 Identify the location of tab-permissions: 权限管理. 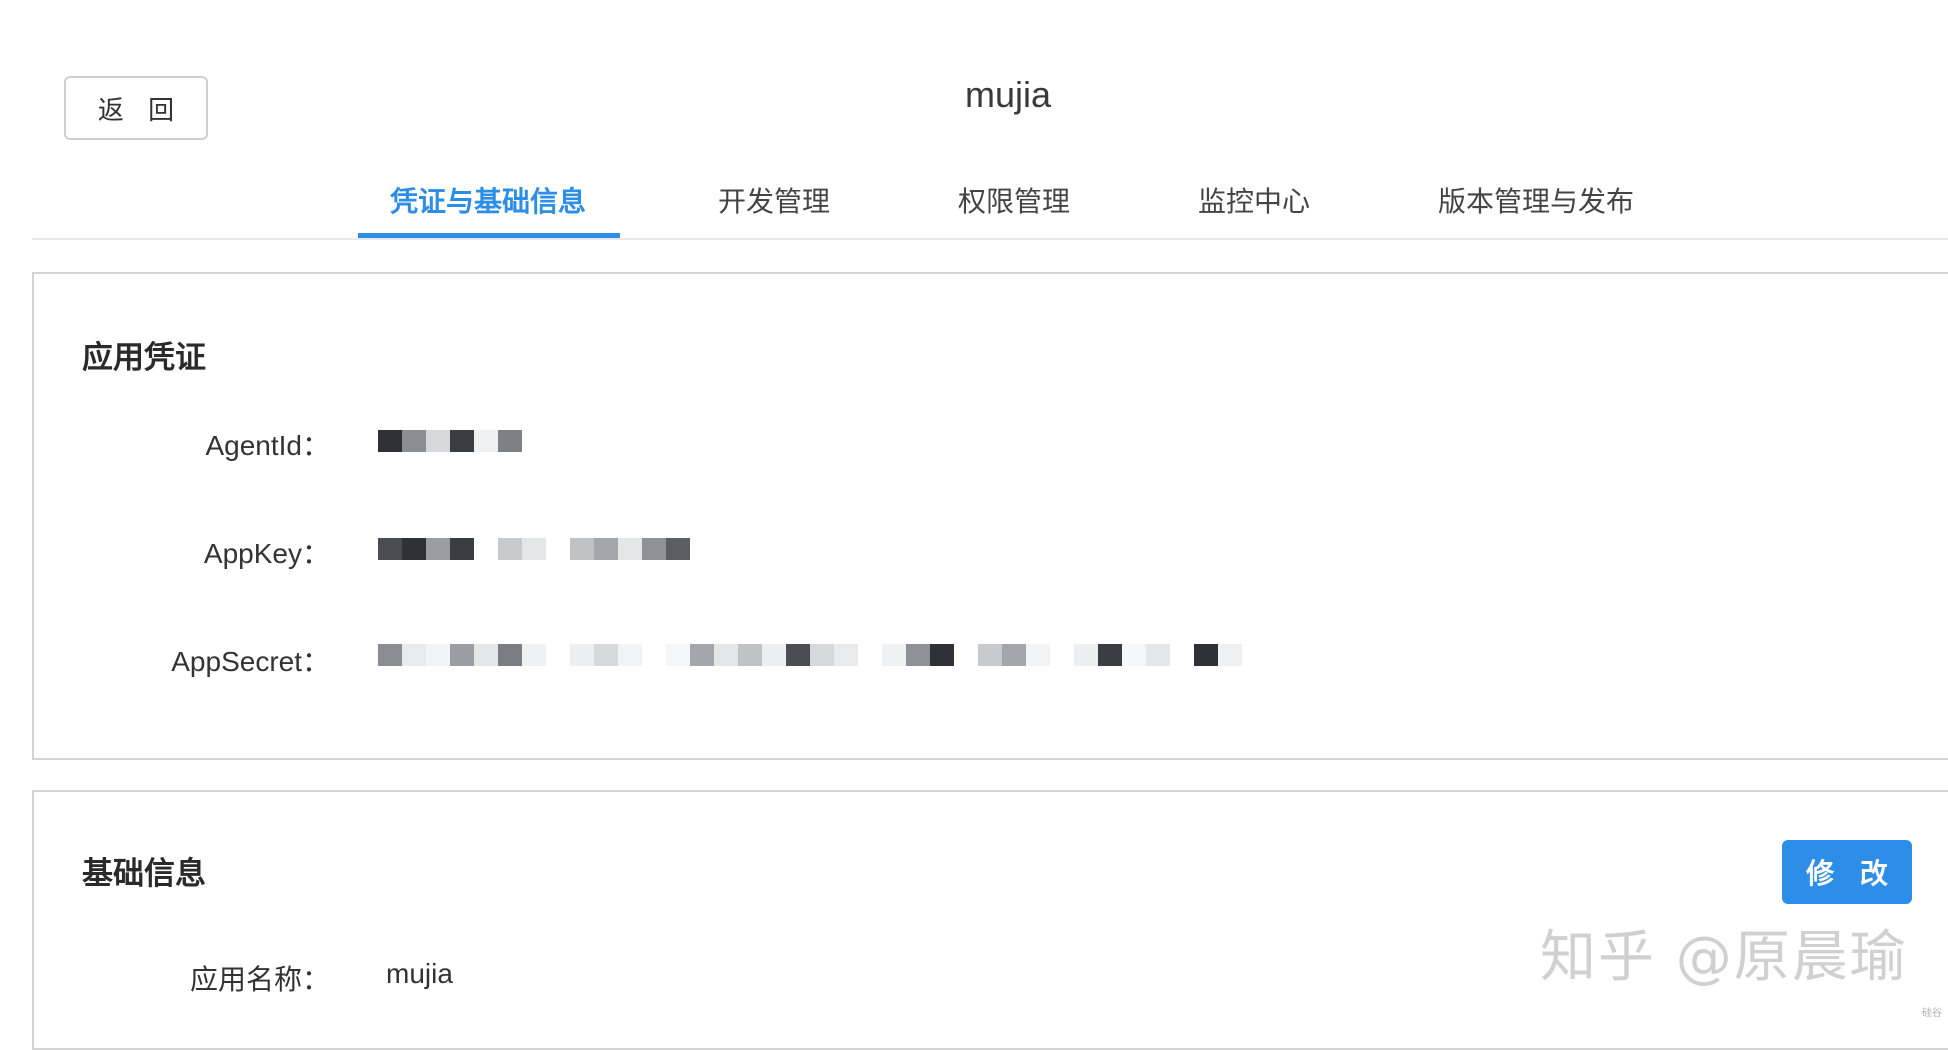
(1014, 200).